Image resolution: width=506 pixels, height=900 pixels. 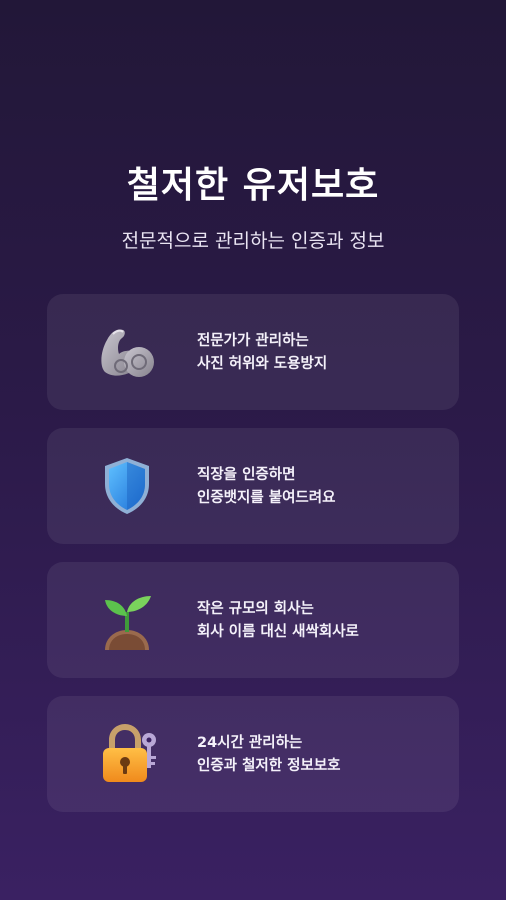 What do you see at coordinates (250, 743) in the screenshot?
I see `feature-line: 24시간 관리하는` at bounding box center [250, 743].